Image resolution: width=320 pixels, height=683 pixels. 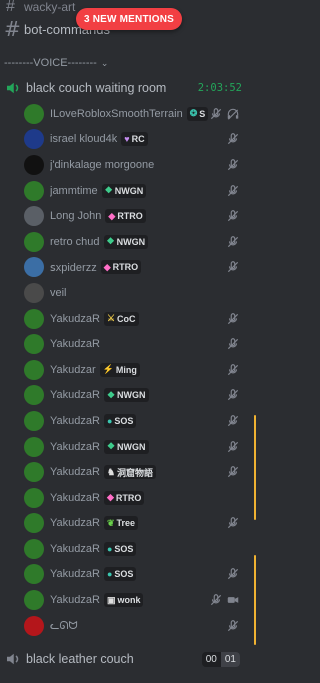 I want to click on tag-badge-icon: ♥, so click(x=127, y=139).